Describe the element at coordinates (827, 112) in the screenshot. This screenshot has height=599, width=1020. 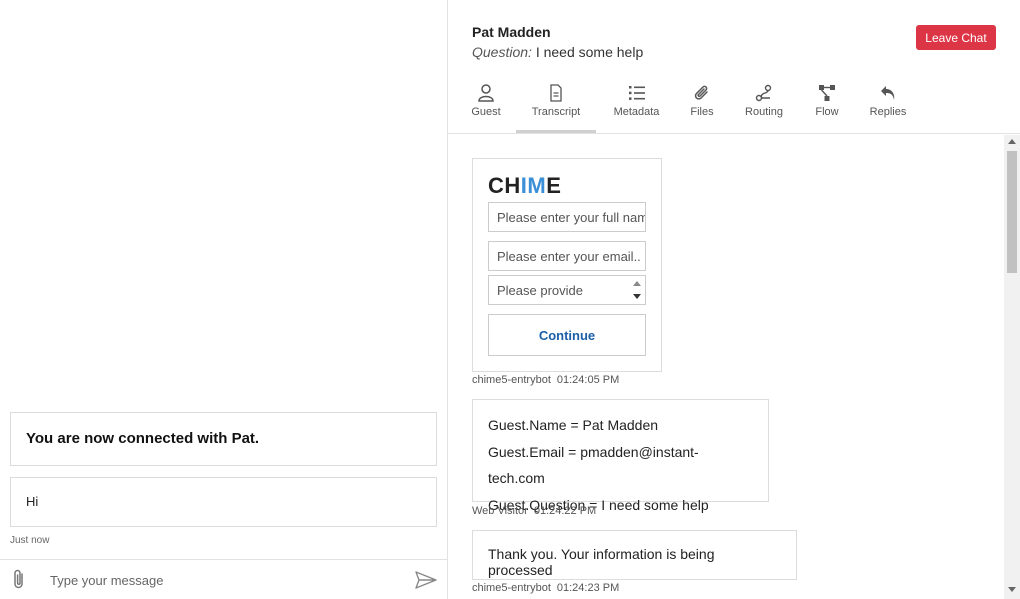
I see `tab-flow-label: Flow` at that location.